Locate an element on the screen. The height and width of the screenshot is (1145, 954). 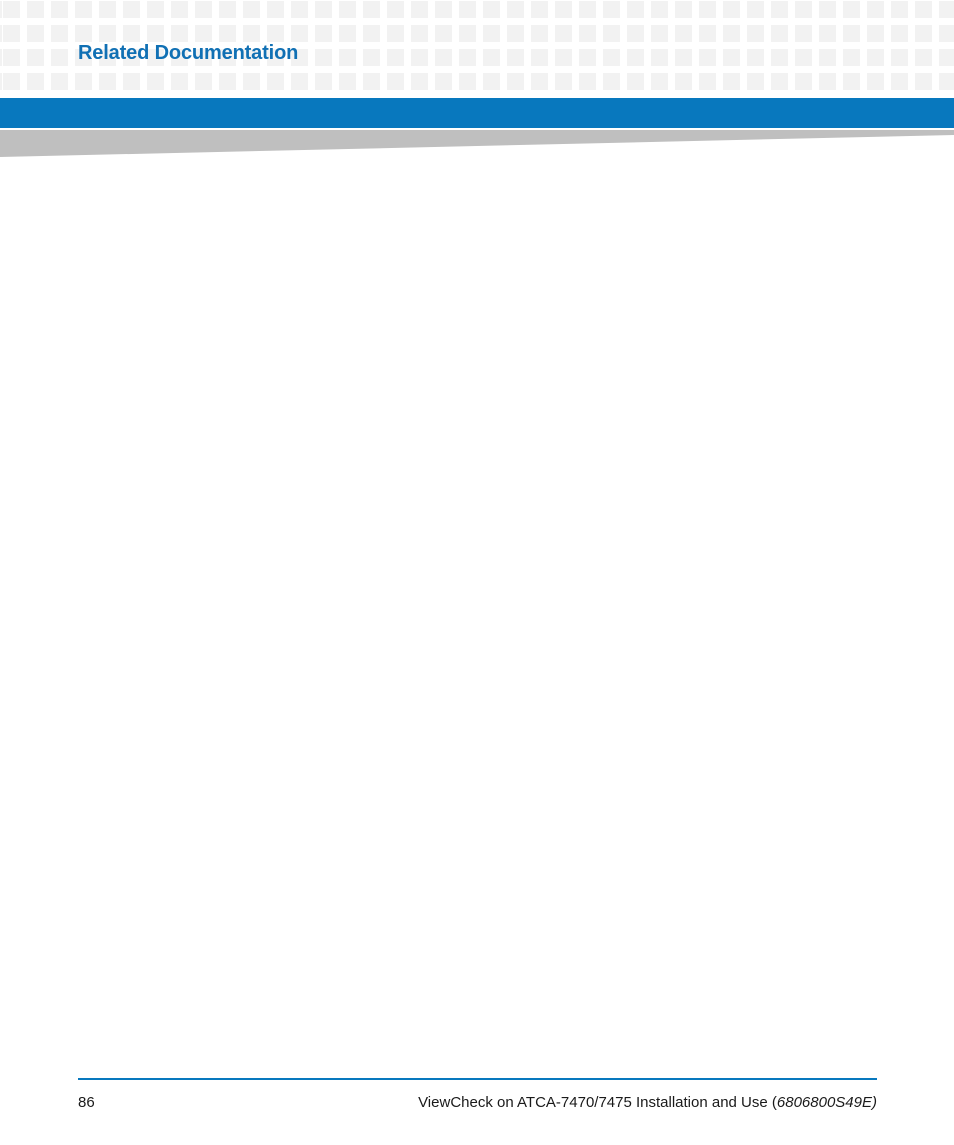
header-gray-wedge-shape is located at coordinates (477, 143).